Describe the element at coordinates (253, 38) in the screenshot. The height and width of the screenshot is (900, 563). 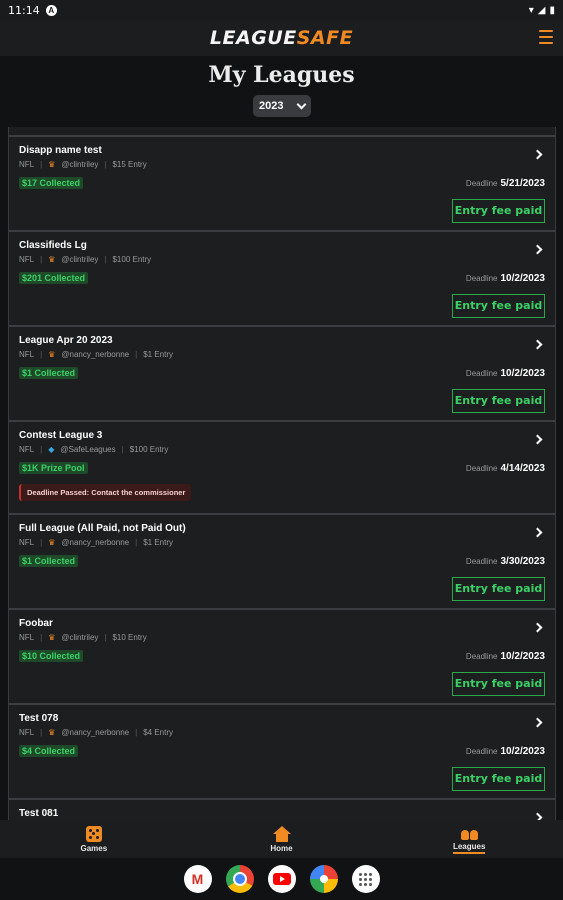
I see `logo-league-text: LEAGUE` at that location.